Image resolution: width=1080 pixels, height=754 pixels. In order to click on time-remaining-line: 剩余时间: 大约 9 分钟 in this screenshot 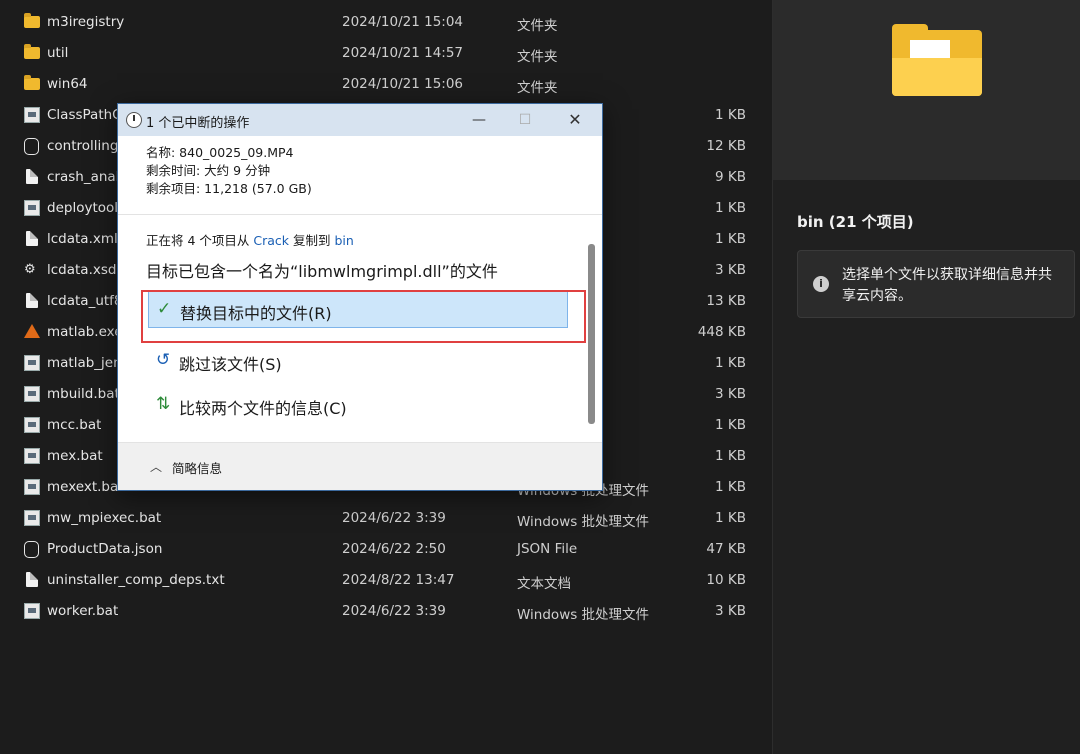, I will do `click(208, 170)`.